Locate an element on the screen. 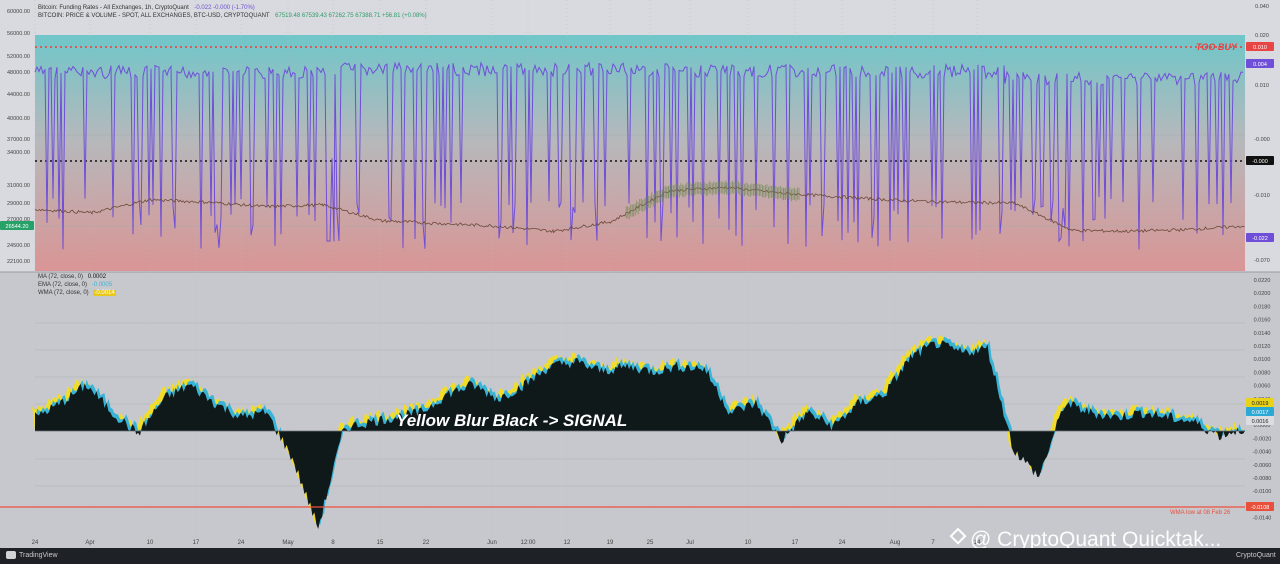 This screenshot has height=564, width=1280. right-bottom-tick-label: -0.0080 is located at coordinates (1262, 479).